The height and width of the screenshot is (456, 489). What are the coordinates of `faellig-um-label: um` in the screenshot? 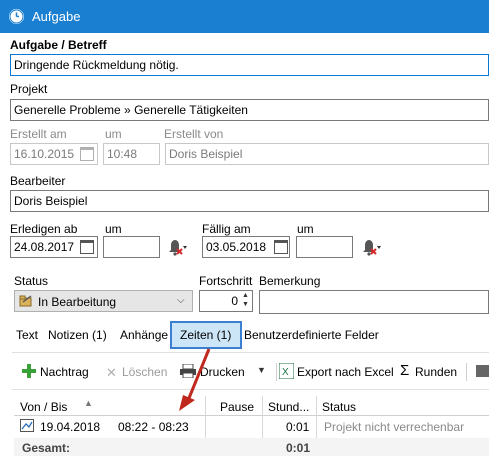 It's located at (305, 229).